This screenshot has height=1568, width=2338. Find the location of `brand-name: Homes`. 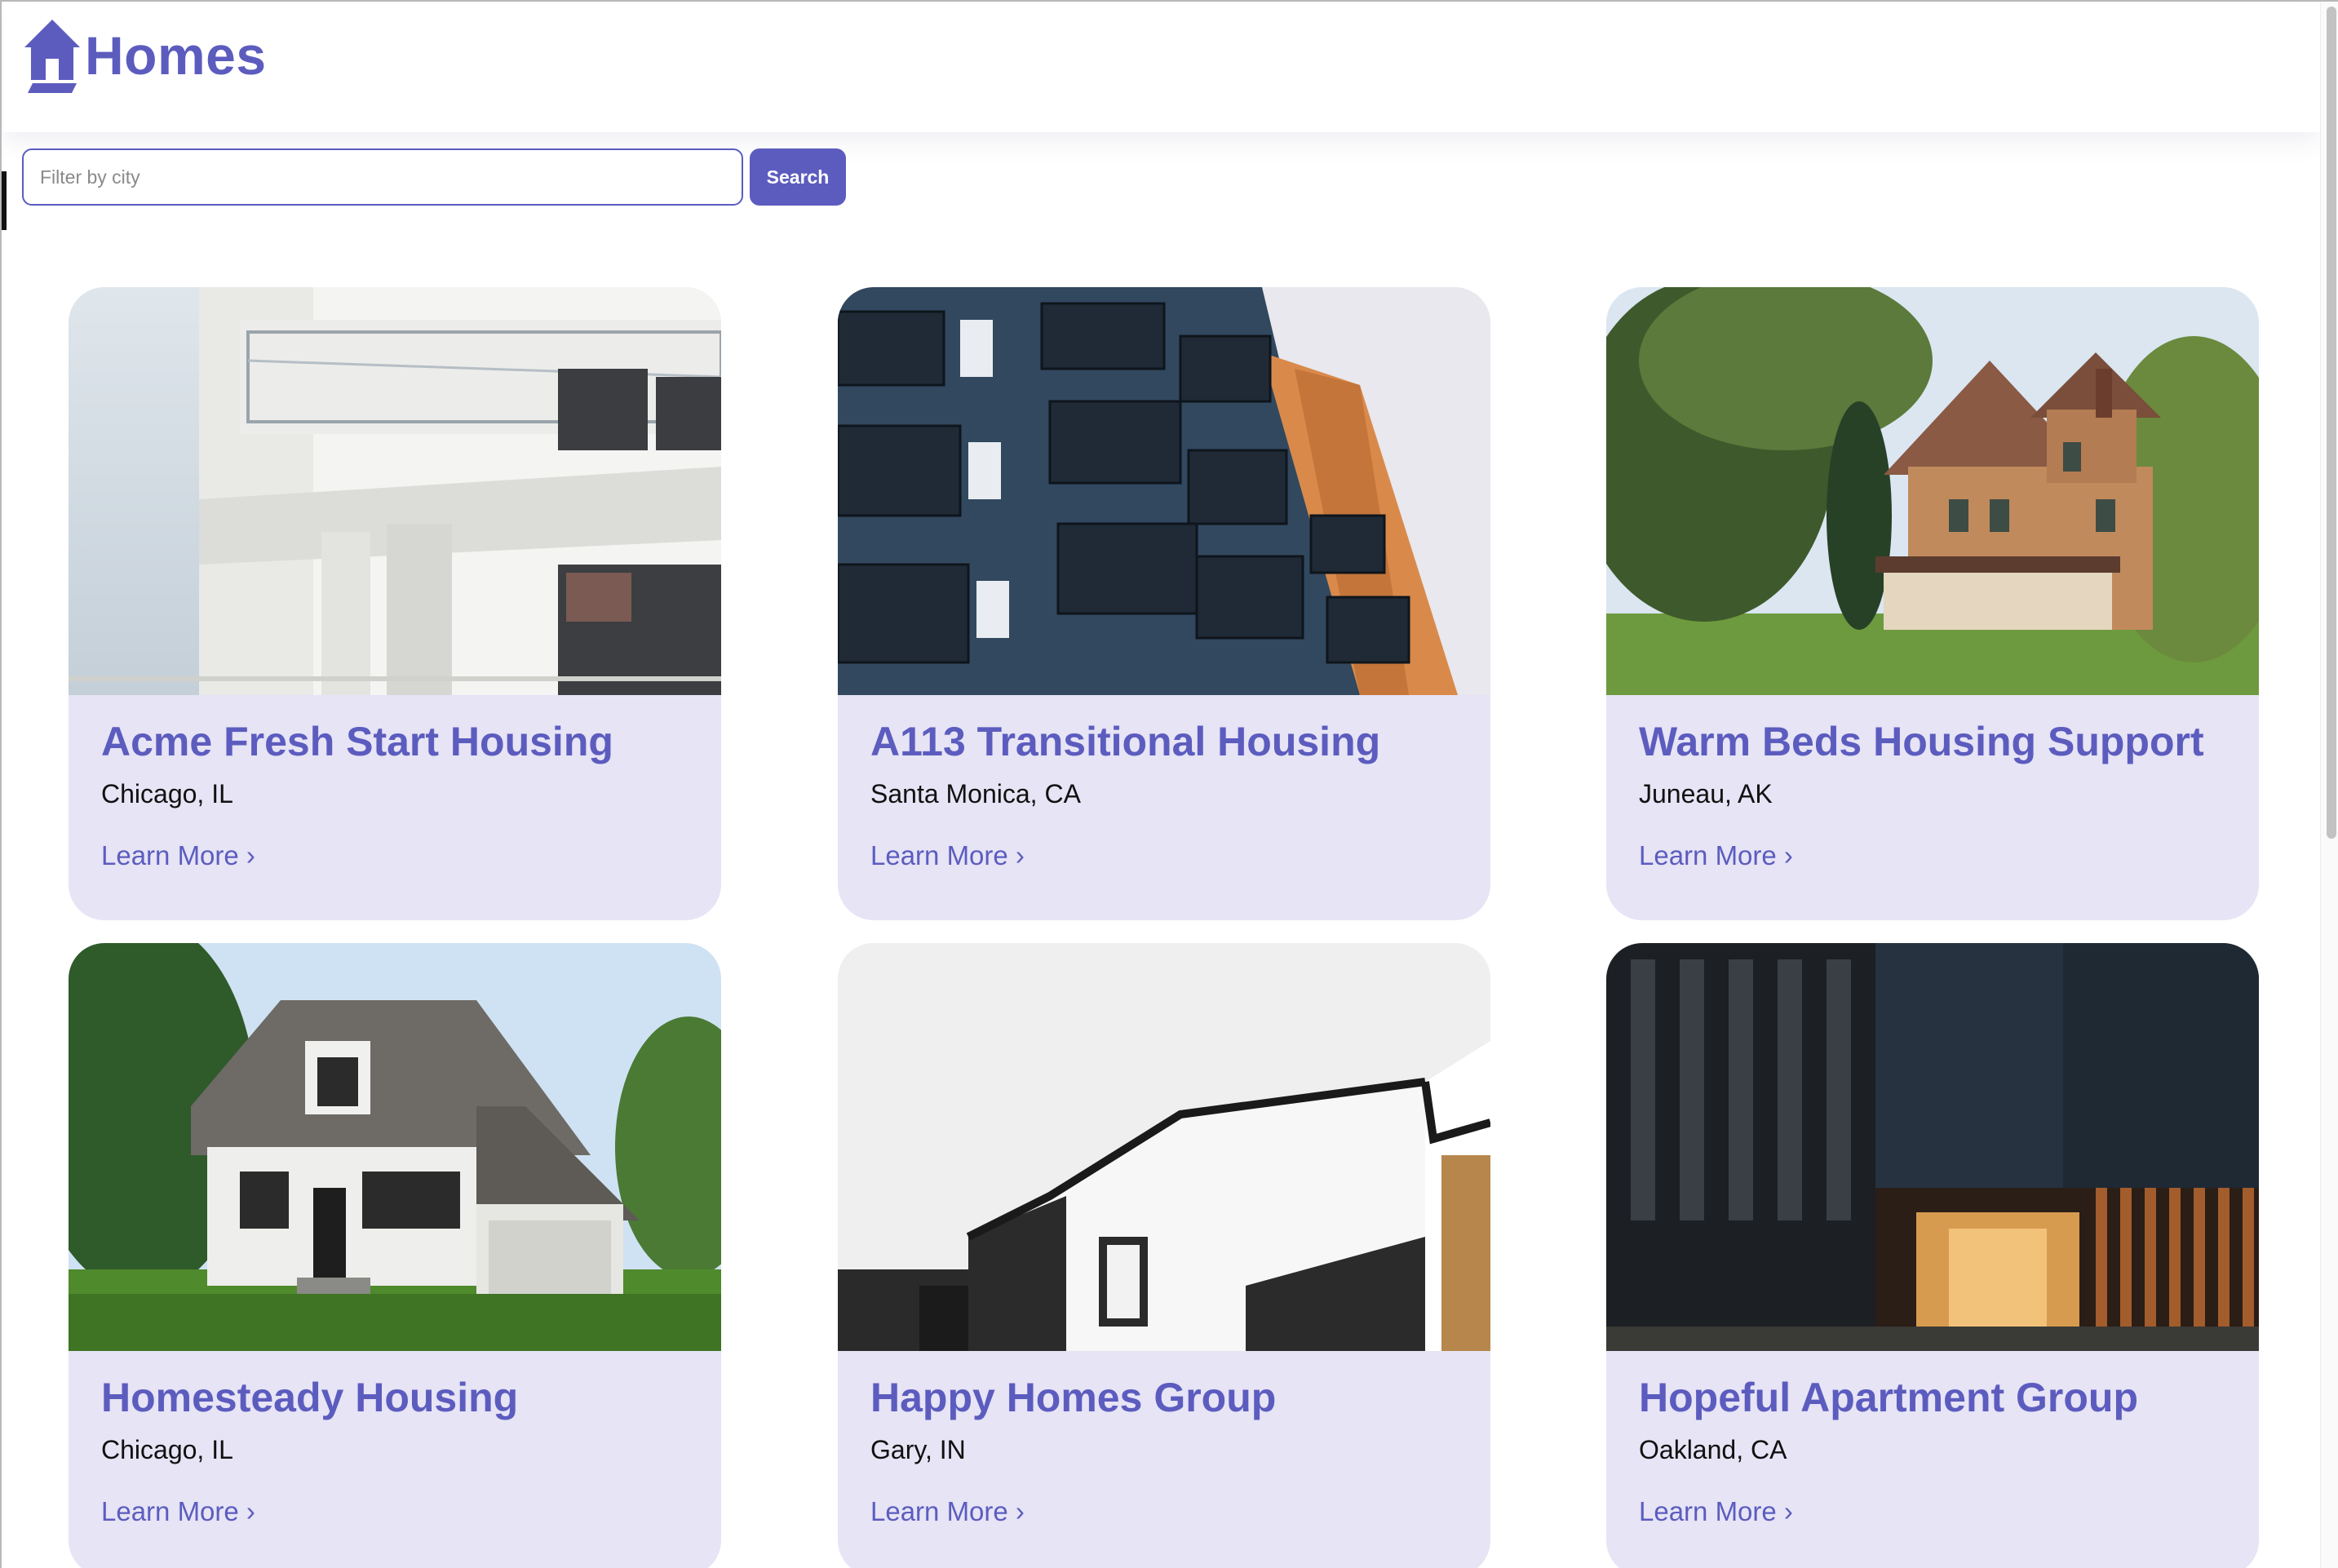

brand-name: Homes is located at coordinates (176, 55).